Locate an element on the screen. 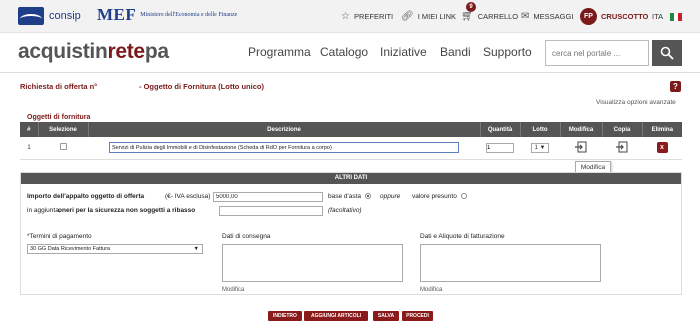 The width and height of the screenshot is (700, 328). lotto-select: 1 ▼ is located at coordinates (540, 147).